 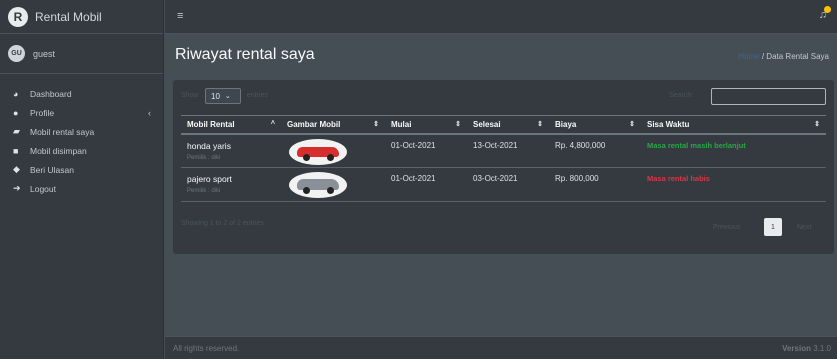 What do you see at coordinates (215, 96) in the screenshot?
I see `entries-per-page-value: 10` at bounding box center [215, 96].